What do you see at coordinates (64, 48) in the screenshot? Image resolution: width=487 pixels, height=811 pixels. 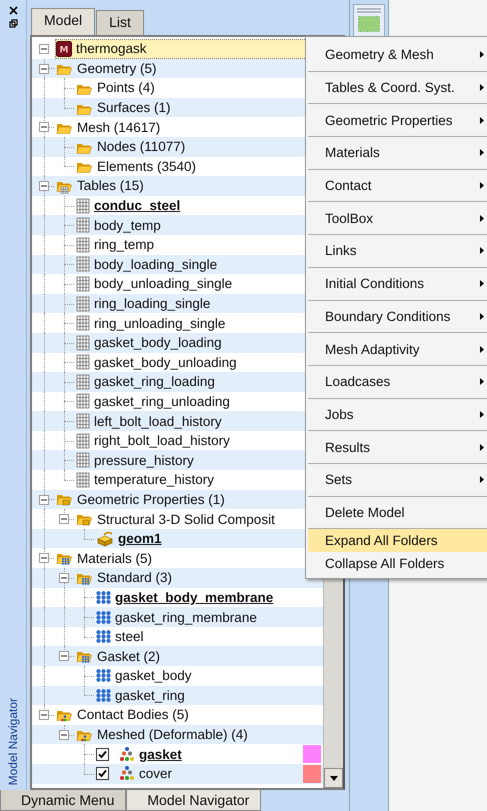 I see `model-icon: M` at bounding box center [64, 48].